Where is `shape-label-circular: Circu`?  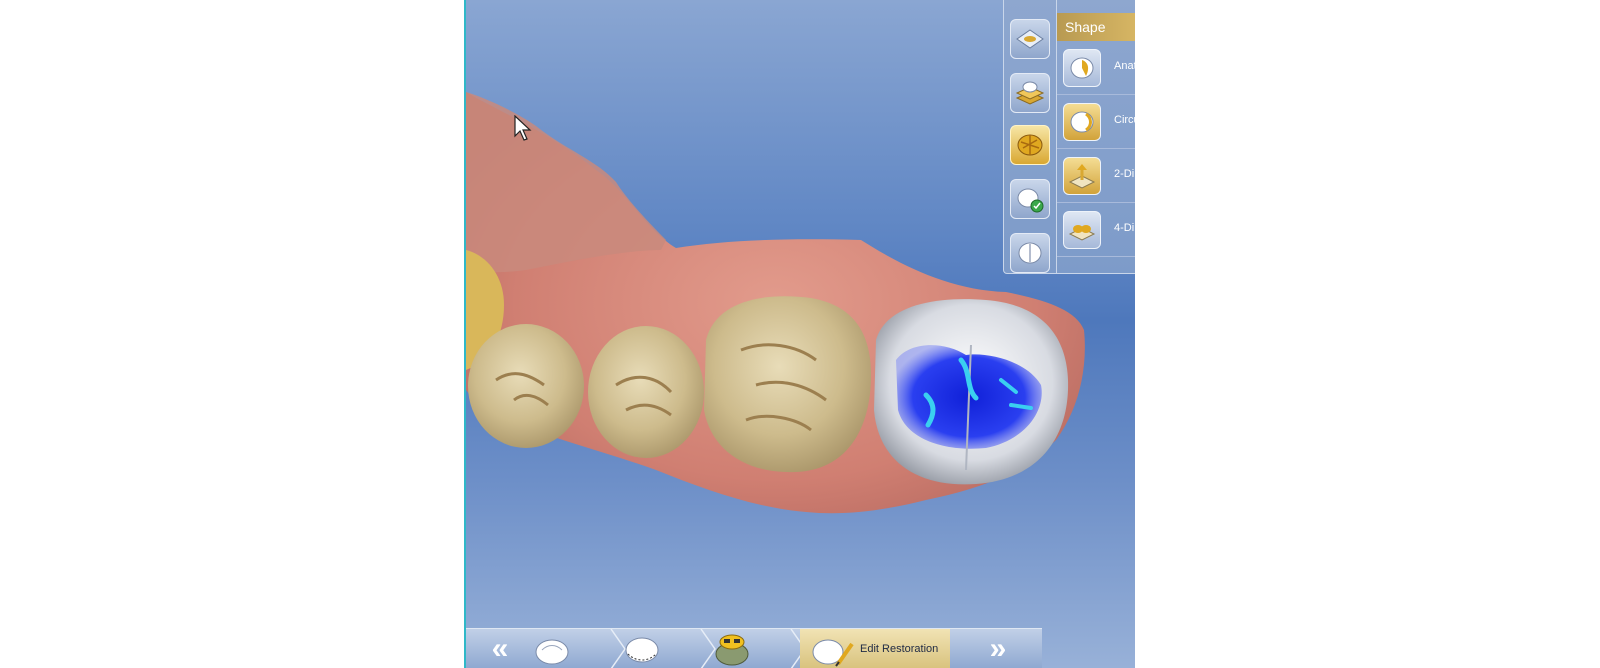
shape-label-circular: Circu is located at coordinates (1124, 120).